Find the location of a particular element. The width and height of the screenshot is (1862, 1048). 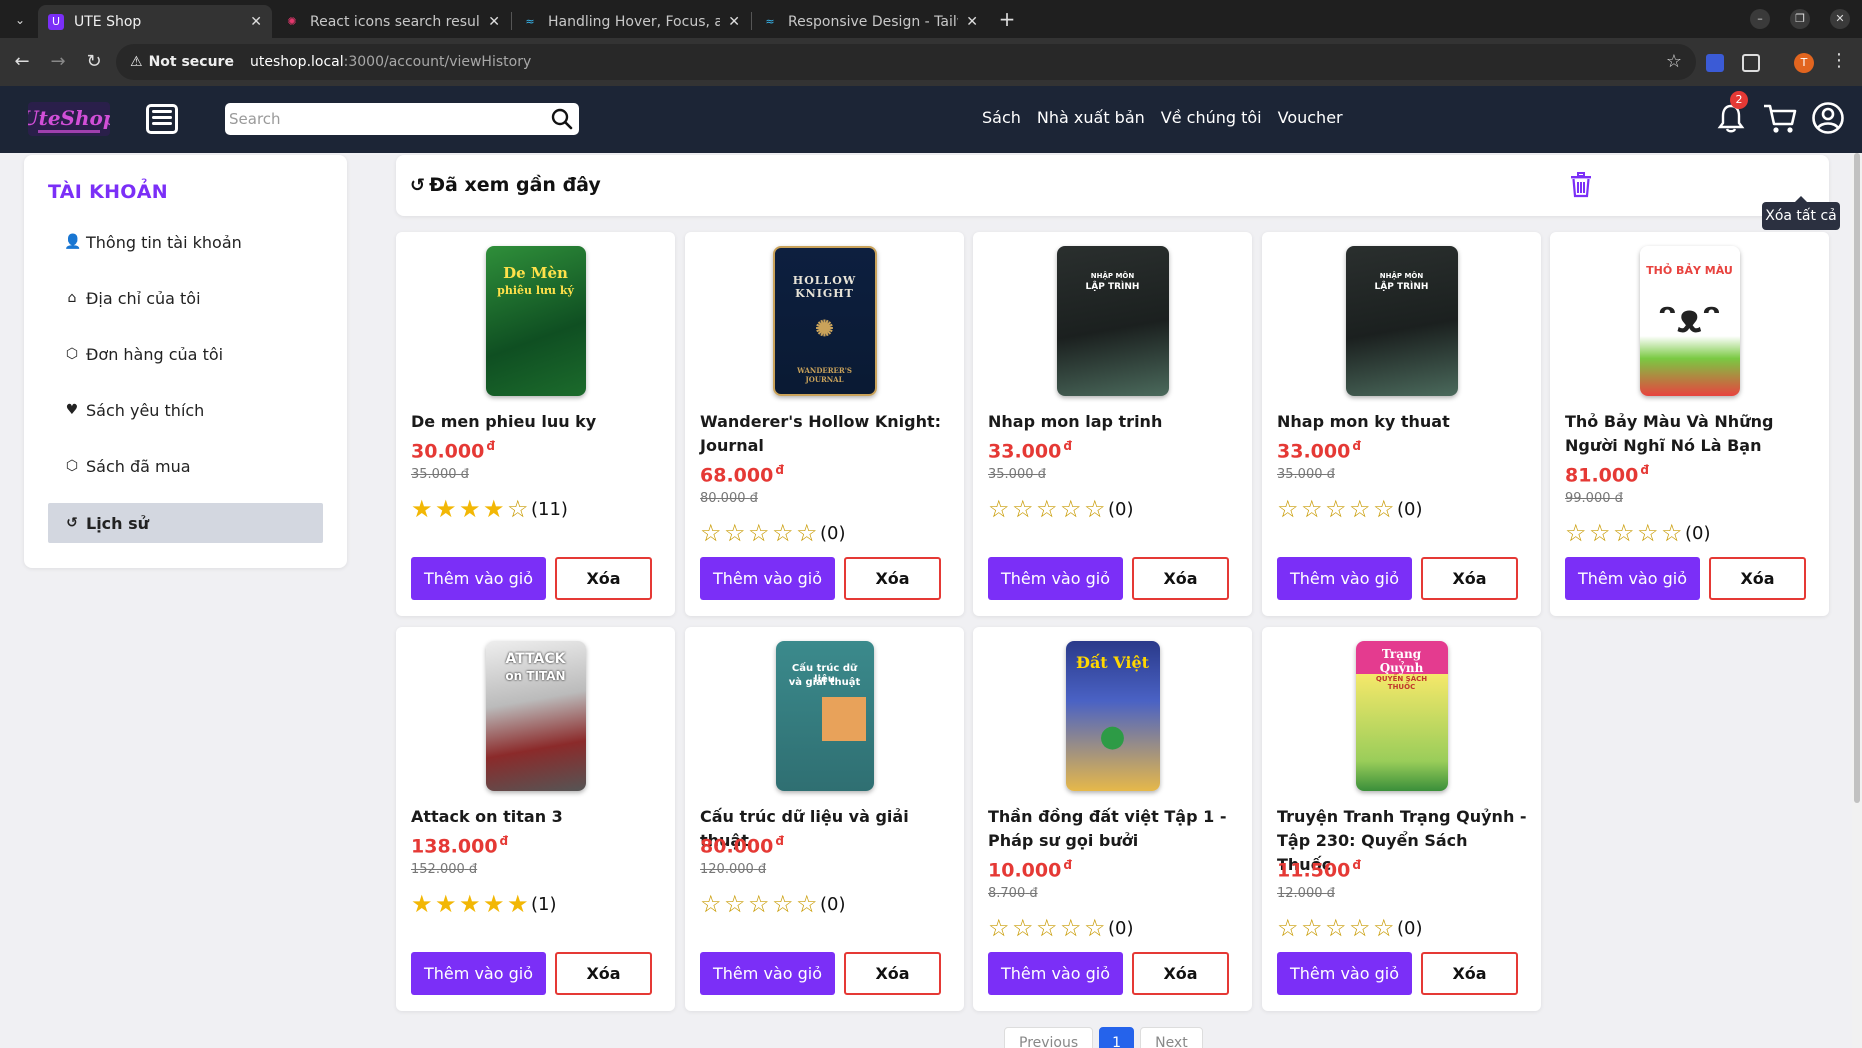

account-icon is located at coordinates (1828, 118).